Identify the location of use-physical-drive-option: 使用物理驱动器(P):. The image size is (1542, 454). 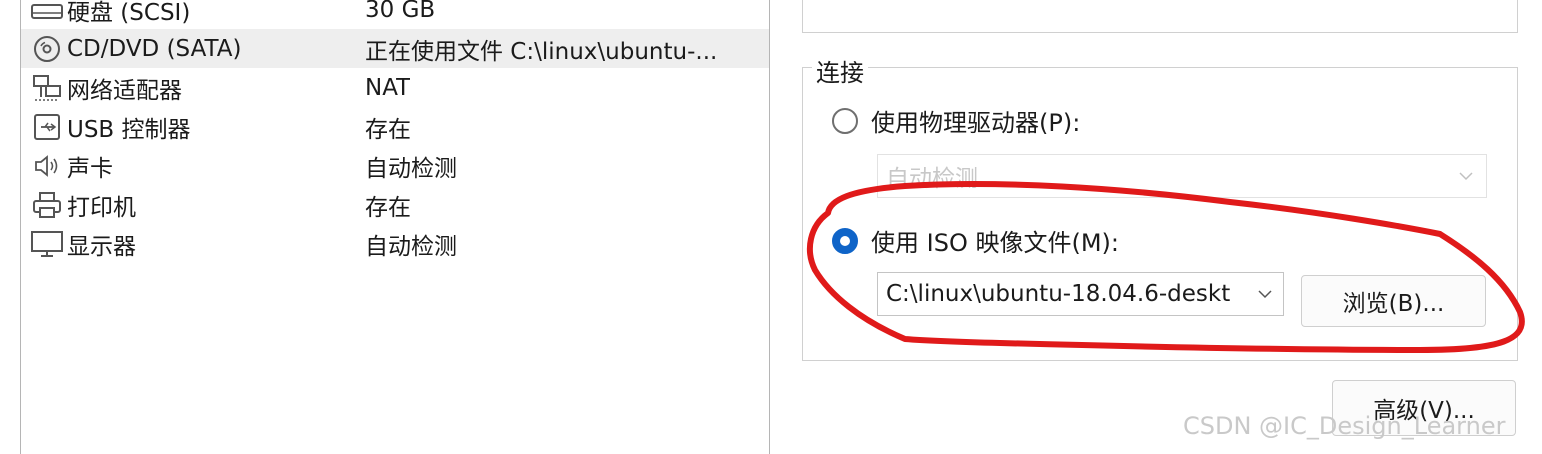
(956, 120).